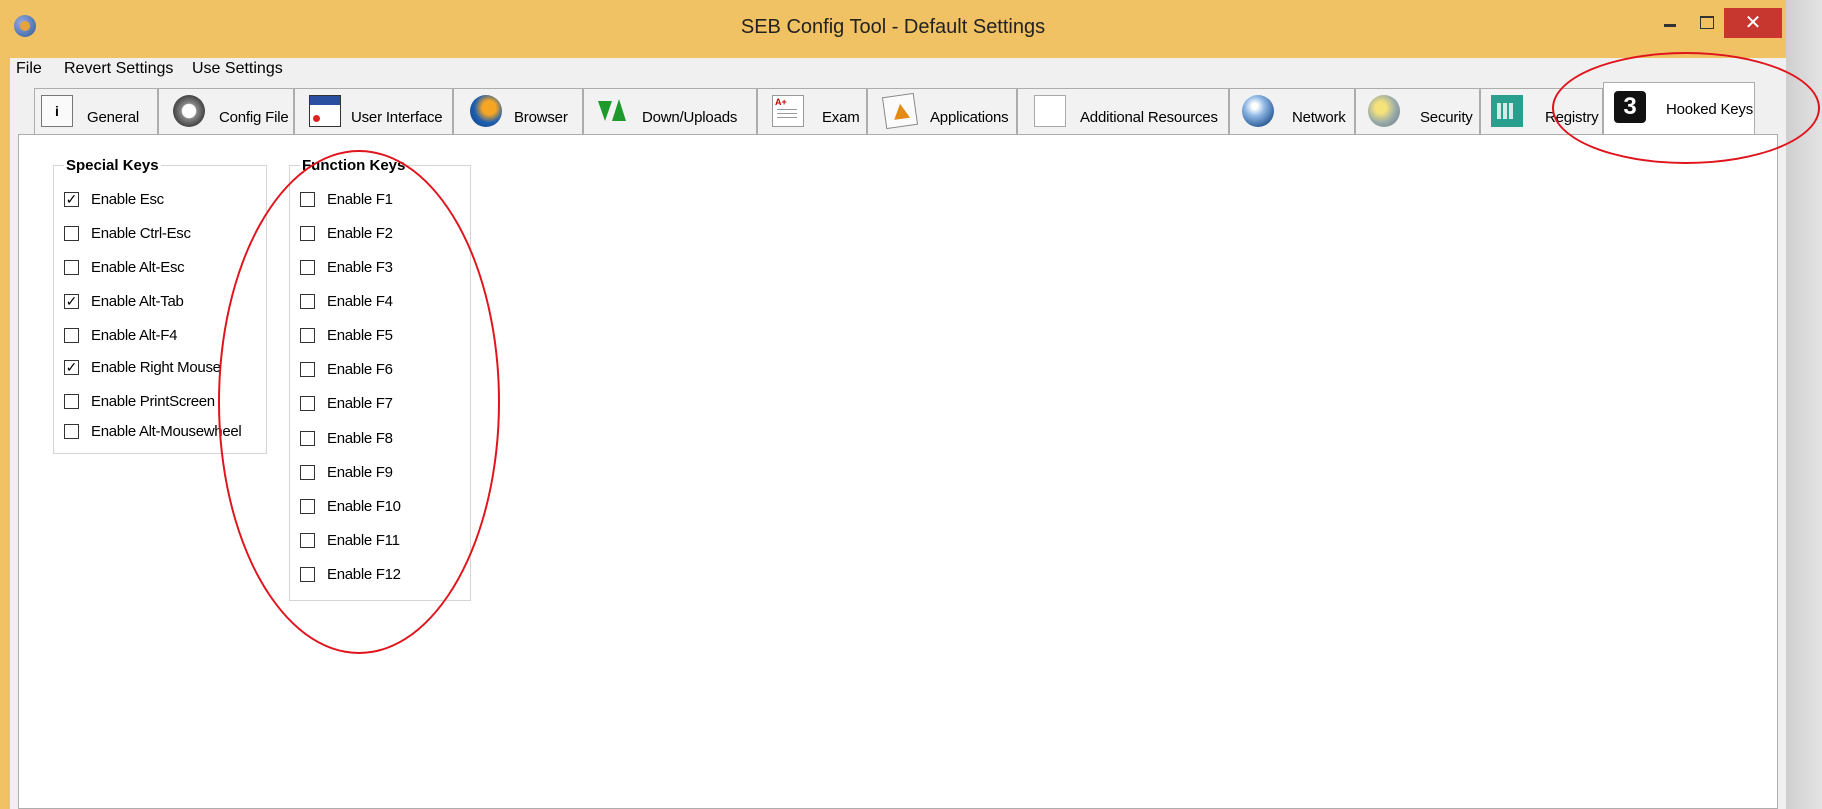  I want to click on checkbox-label: Enable F8, so click(360, 438).